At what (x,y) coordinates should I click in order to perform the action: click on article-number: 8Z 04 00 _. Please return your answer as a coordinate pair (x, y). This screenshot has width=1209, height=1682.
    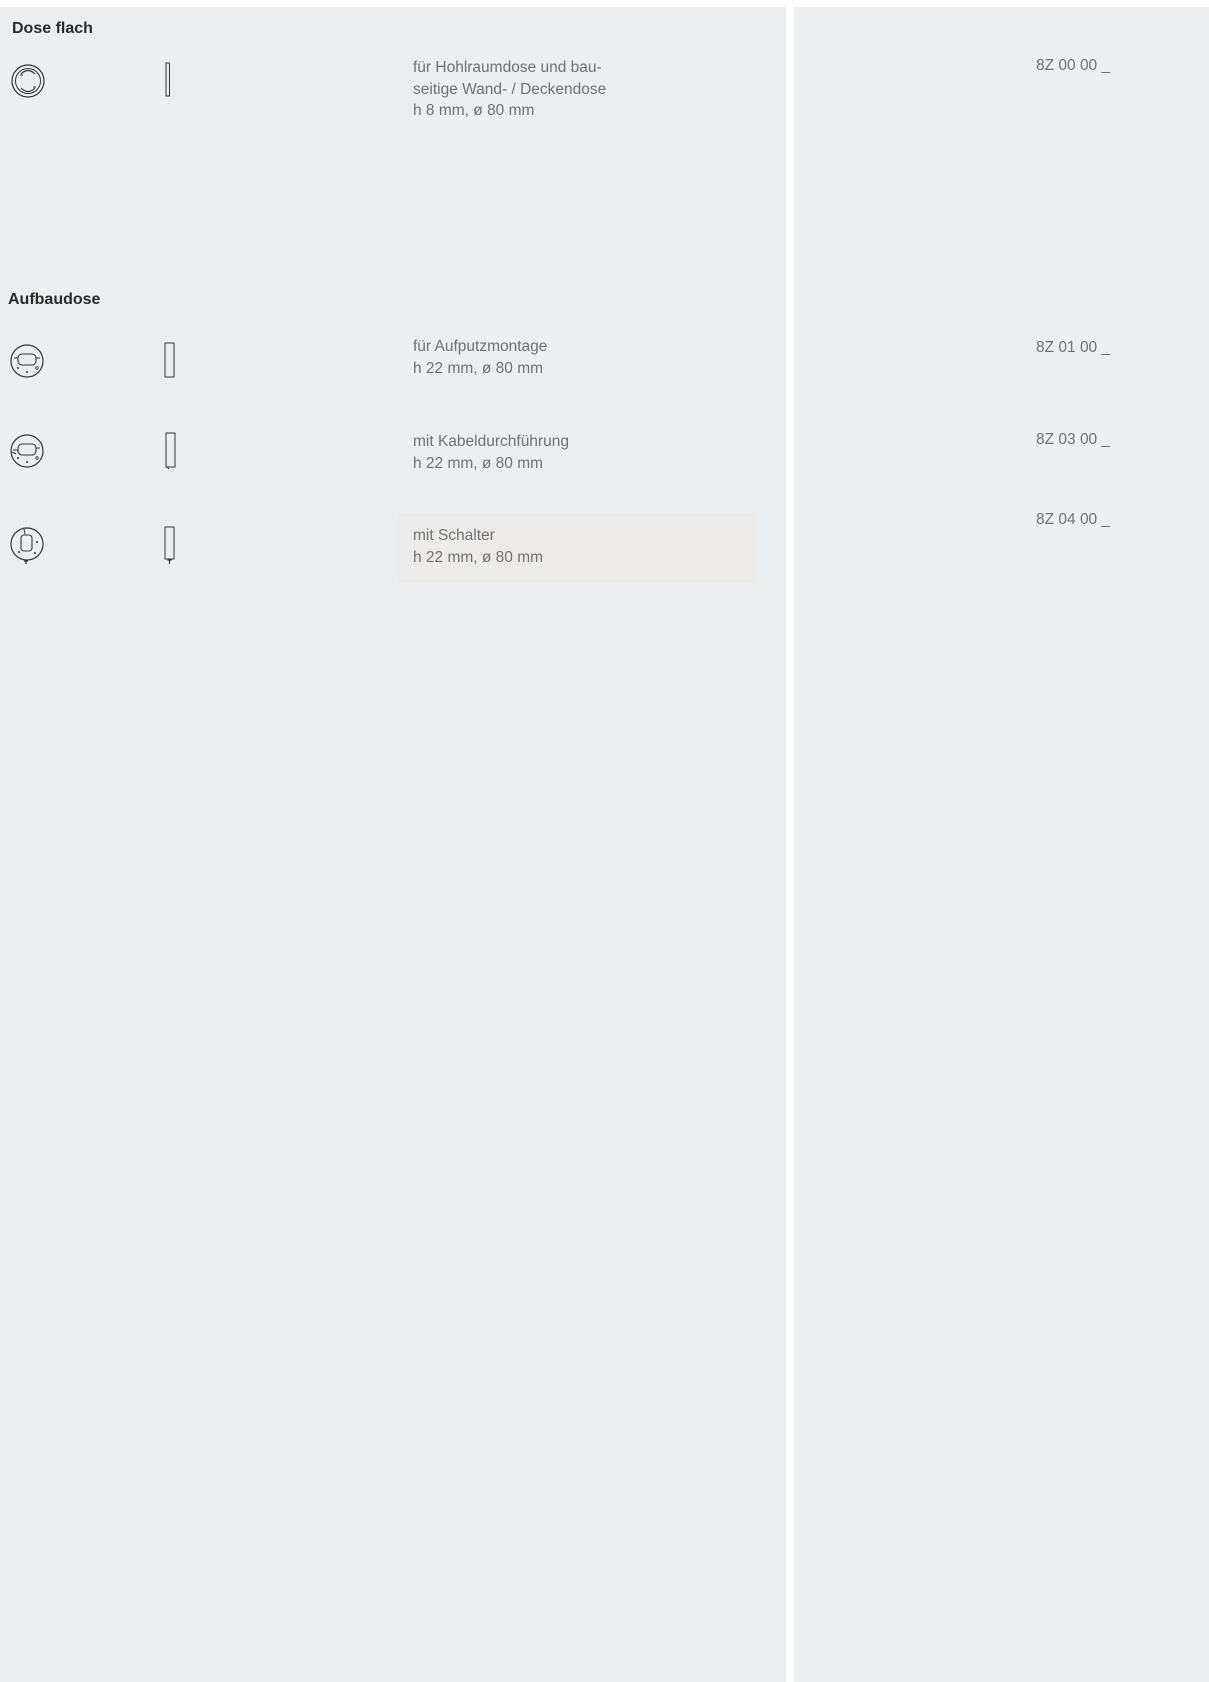
    Looking at the image, I should click on (1073, 519).